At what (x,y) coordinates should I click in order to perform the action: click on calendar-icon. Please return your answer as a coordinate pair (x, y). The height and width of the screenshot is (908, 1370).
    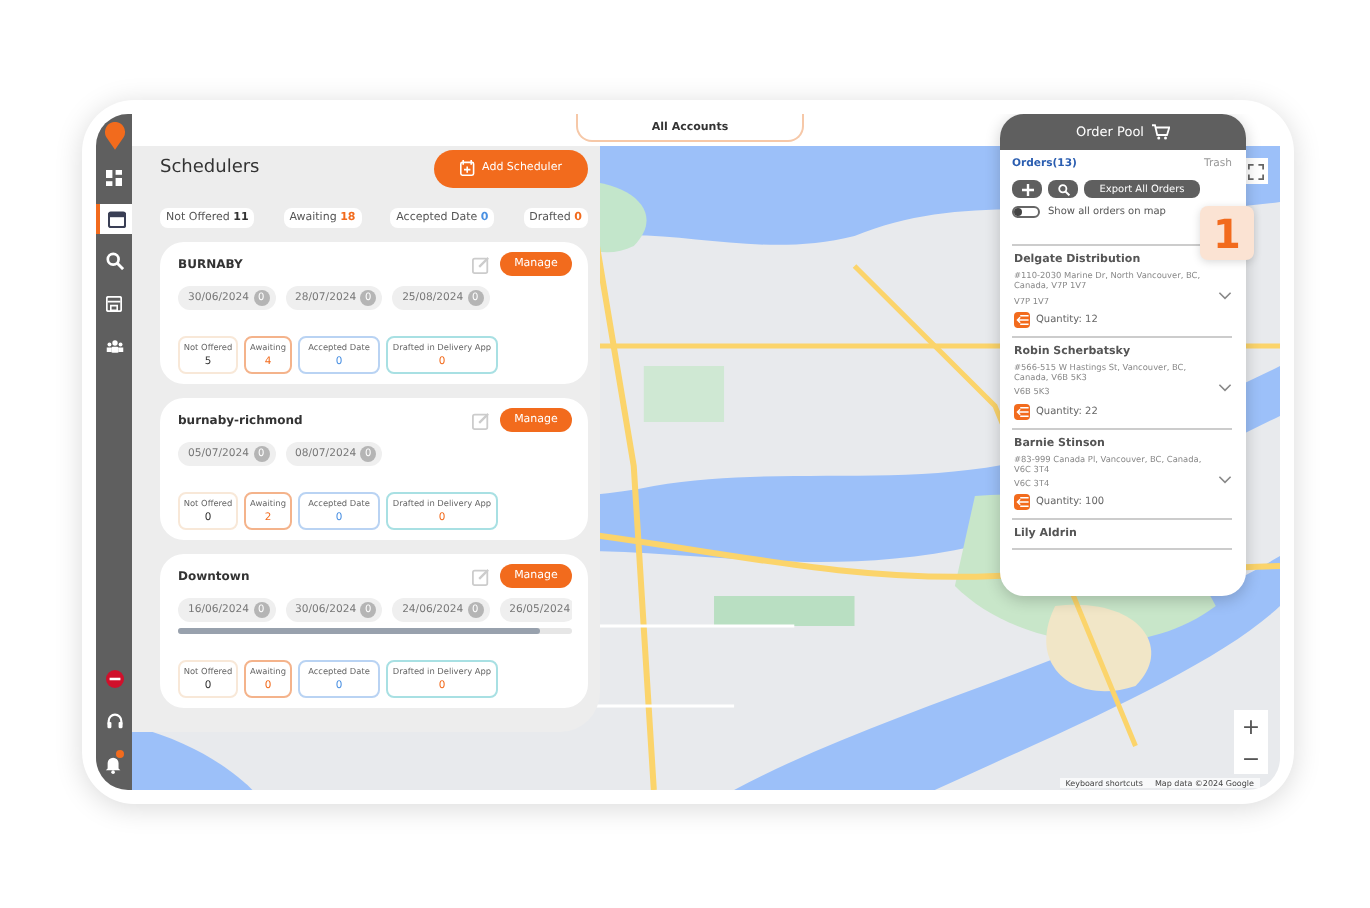
    Looking at the image, I should click on (116, 219).